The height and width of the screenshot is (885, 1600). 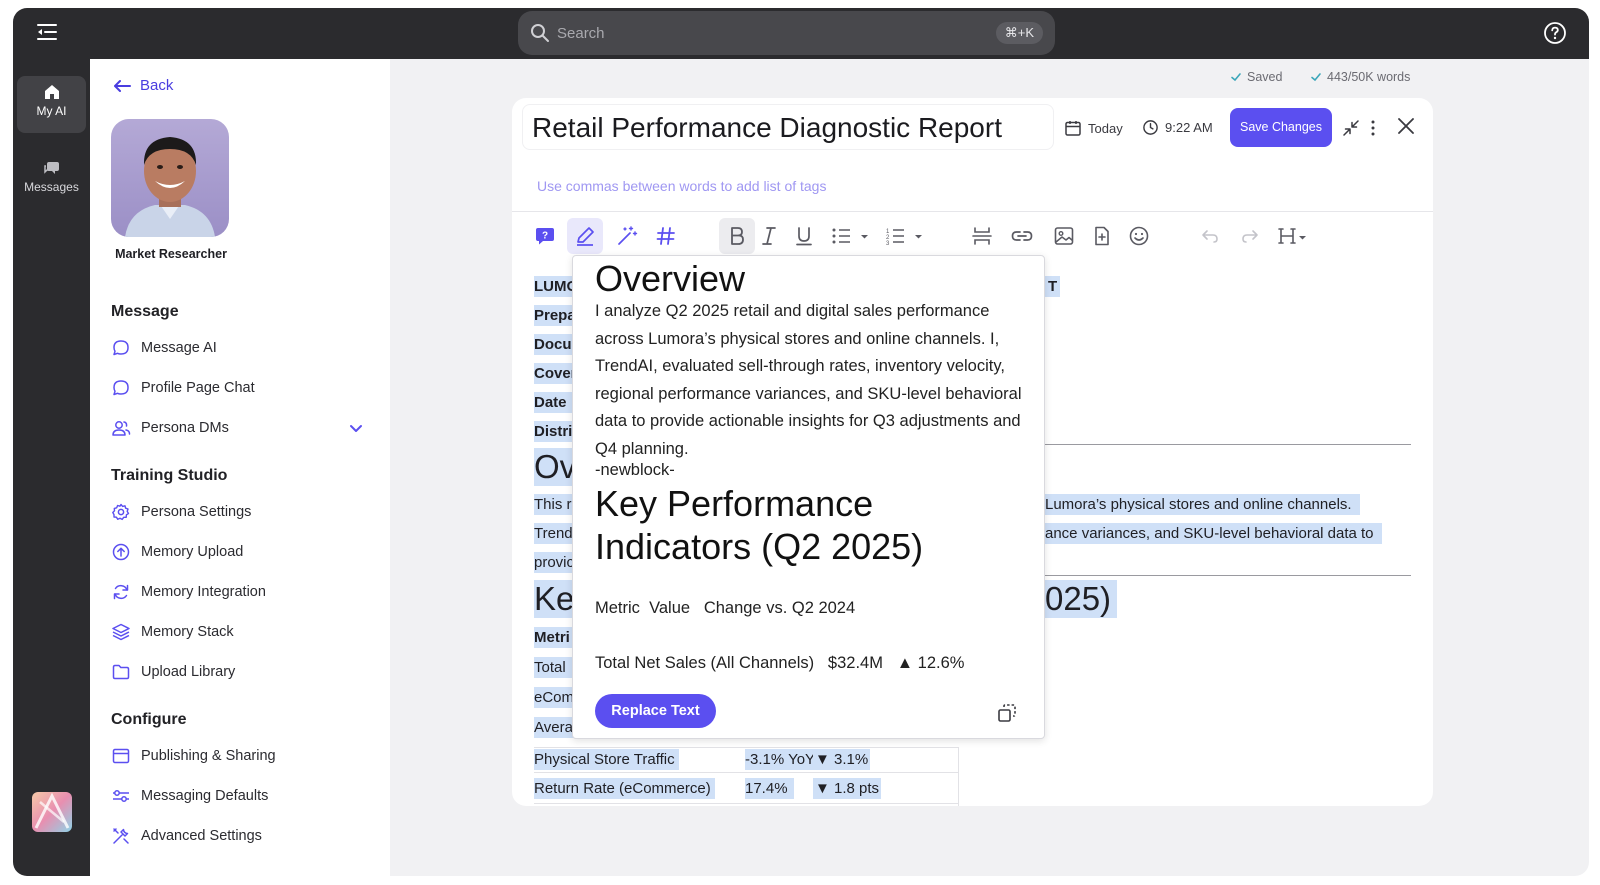 I want to click on page-break-icon, so click(x=982, y=236).